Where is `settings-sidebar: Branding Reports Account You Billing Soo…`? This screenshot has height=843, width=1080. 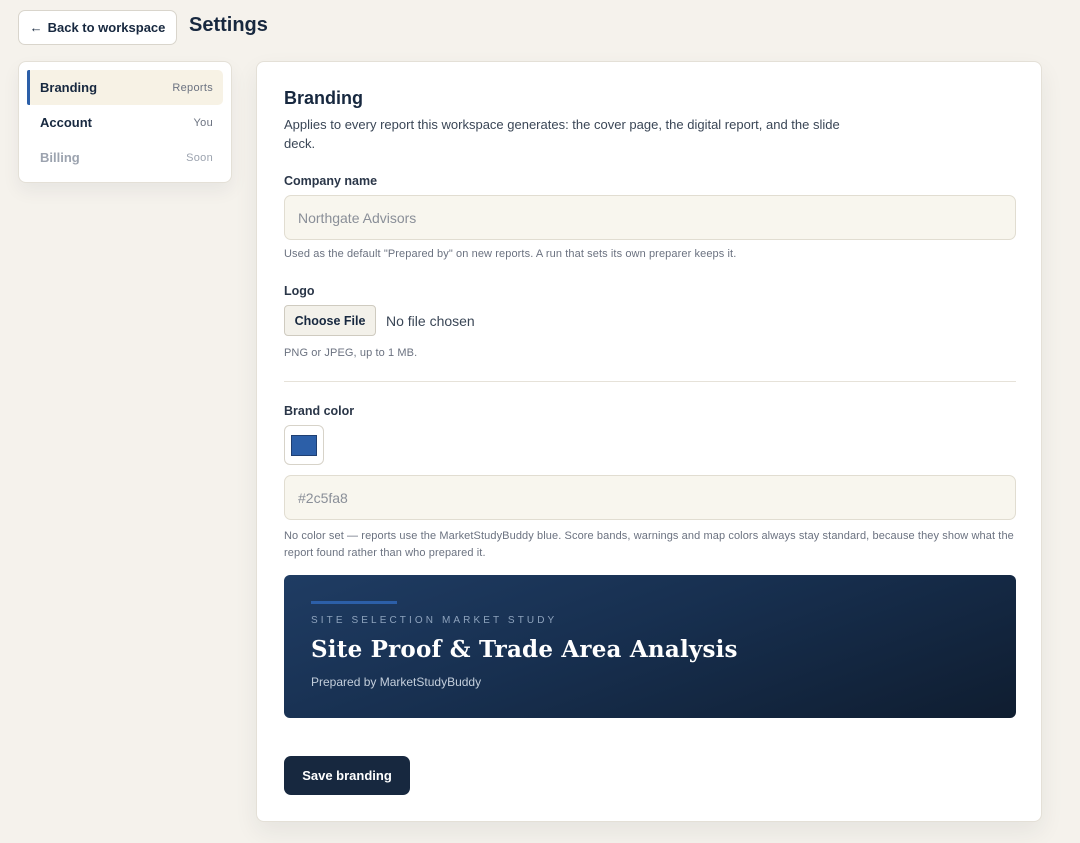 settings-sidebar: Branding Reports Account You Billing Soo… is located at coordinates (125, 122).